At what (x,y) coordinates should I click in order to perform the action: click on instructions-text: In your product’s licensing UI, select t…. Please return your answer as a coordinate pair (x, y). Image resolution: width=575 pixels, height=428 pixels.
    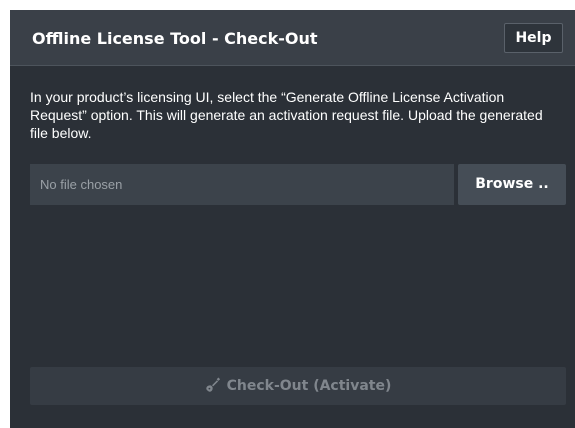
    Looking at the image, I should click on (286, 115).